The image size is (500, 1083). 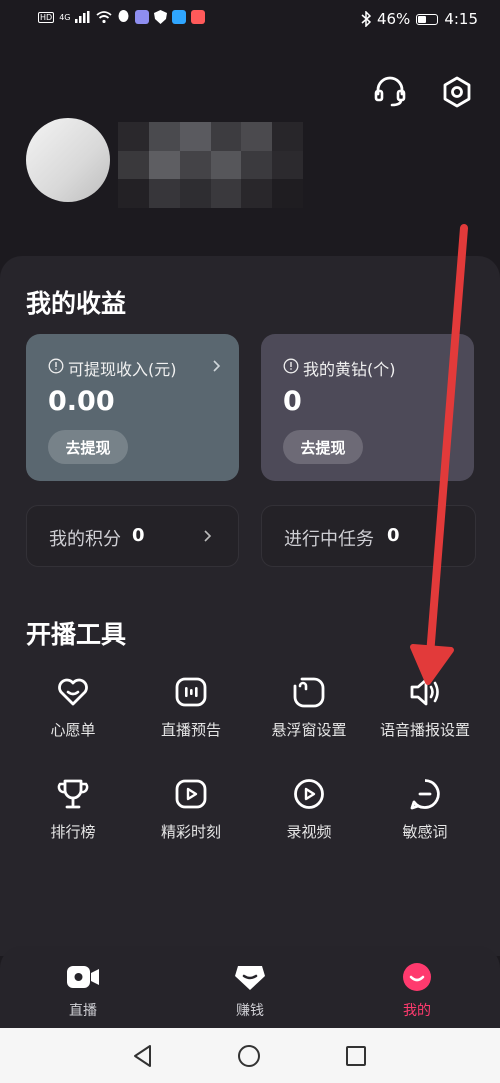 I want to click on tool-label: 排行榜, so click(x=73, y=832).